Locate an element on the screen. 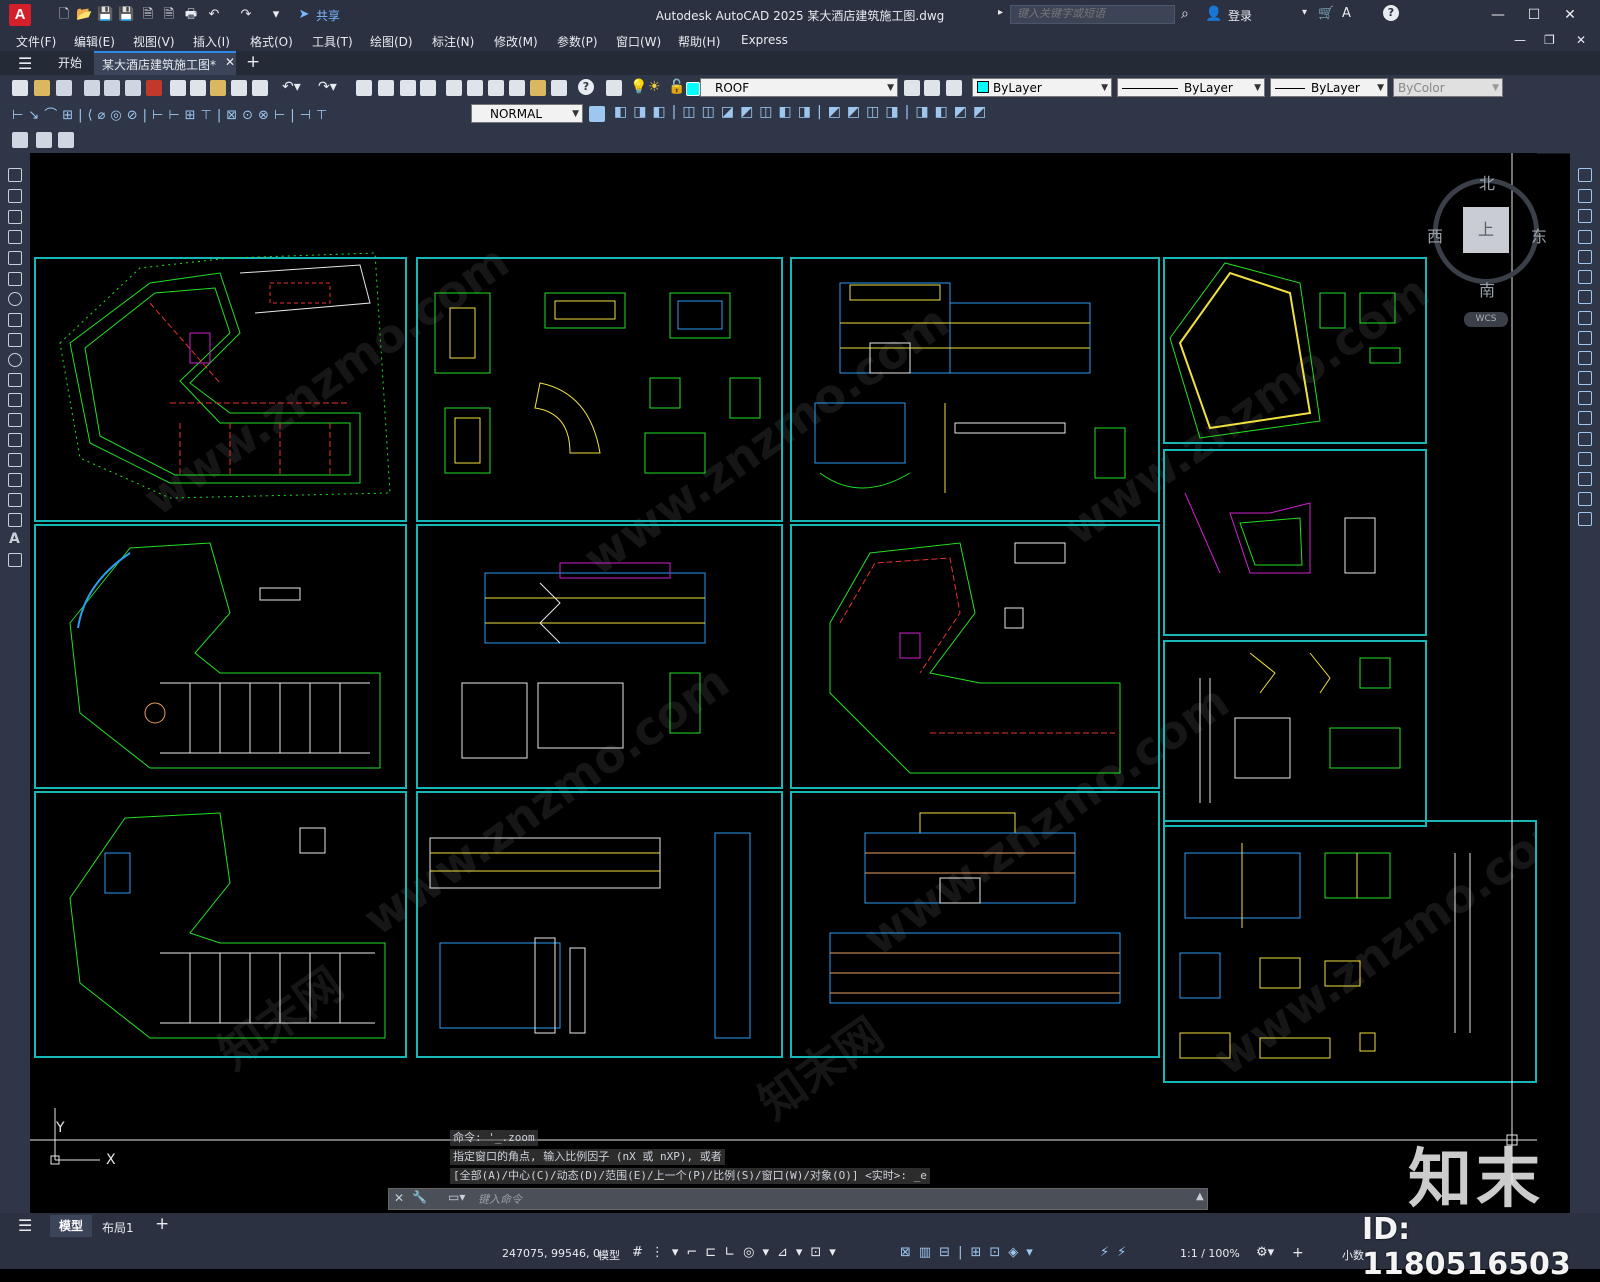  modify-tools-icon: ◧◨◧|◫◫◪◩◫◧◨|◩◩◫◨|◨◧◩◩ is located at coordinates (803, 112).